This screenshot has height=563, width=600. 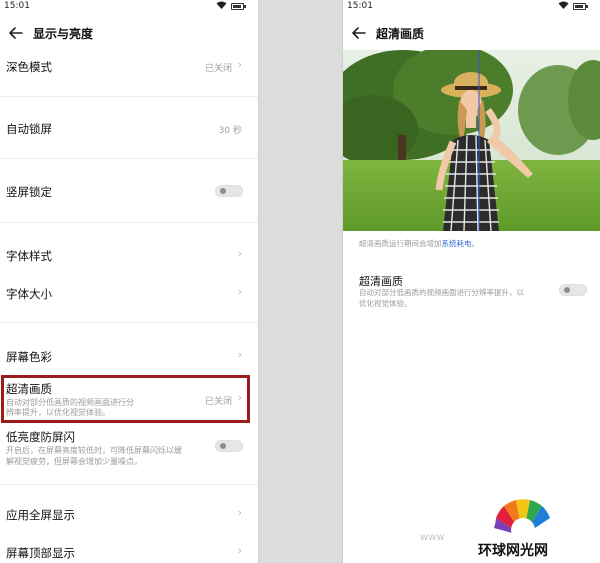 I want to click on row-font-style: 字体样式 ›, so click(x=129, y=257).